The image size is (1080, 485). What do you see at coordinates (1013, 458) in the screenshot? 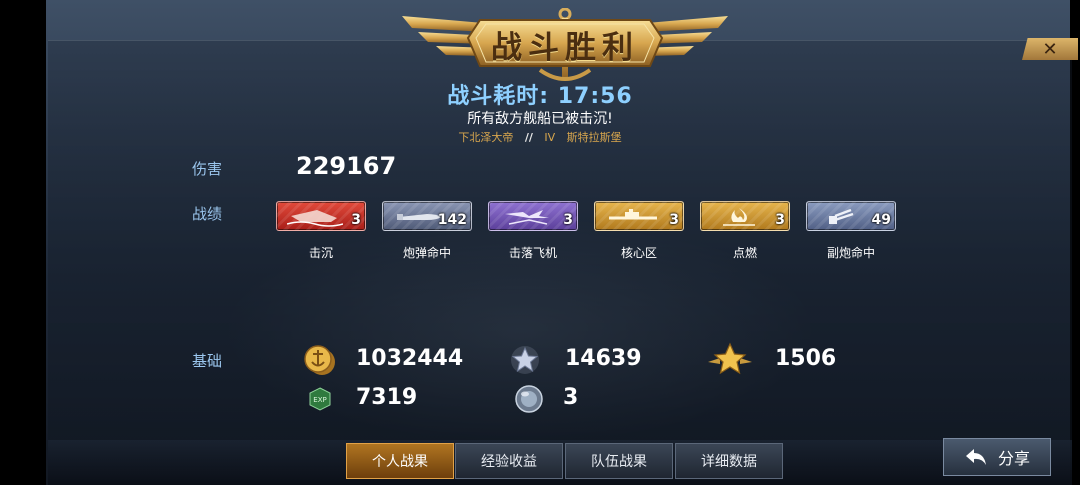
I see `share-label: 分享` at bounding box center [1013, 458].